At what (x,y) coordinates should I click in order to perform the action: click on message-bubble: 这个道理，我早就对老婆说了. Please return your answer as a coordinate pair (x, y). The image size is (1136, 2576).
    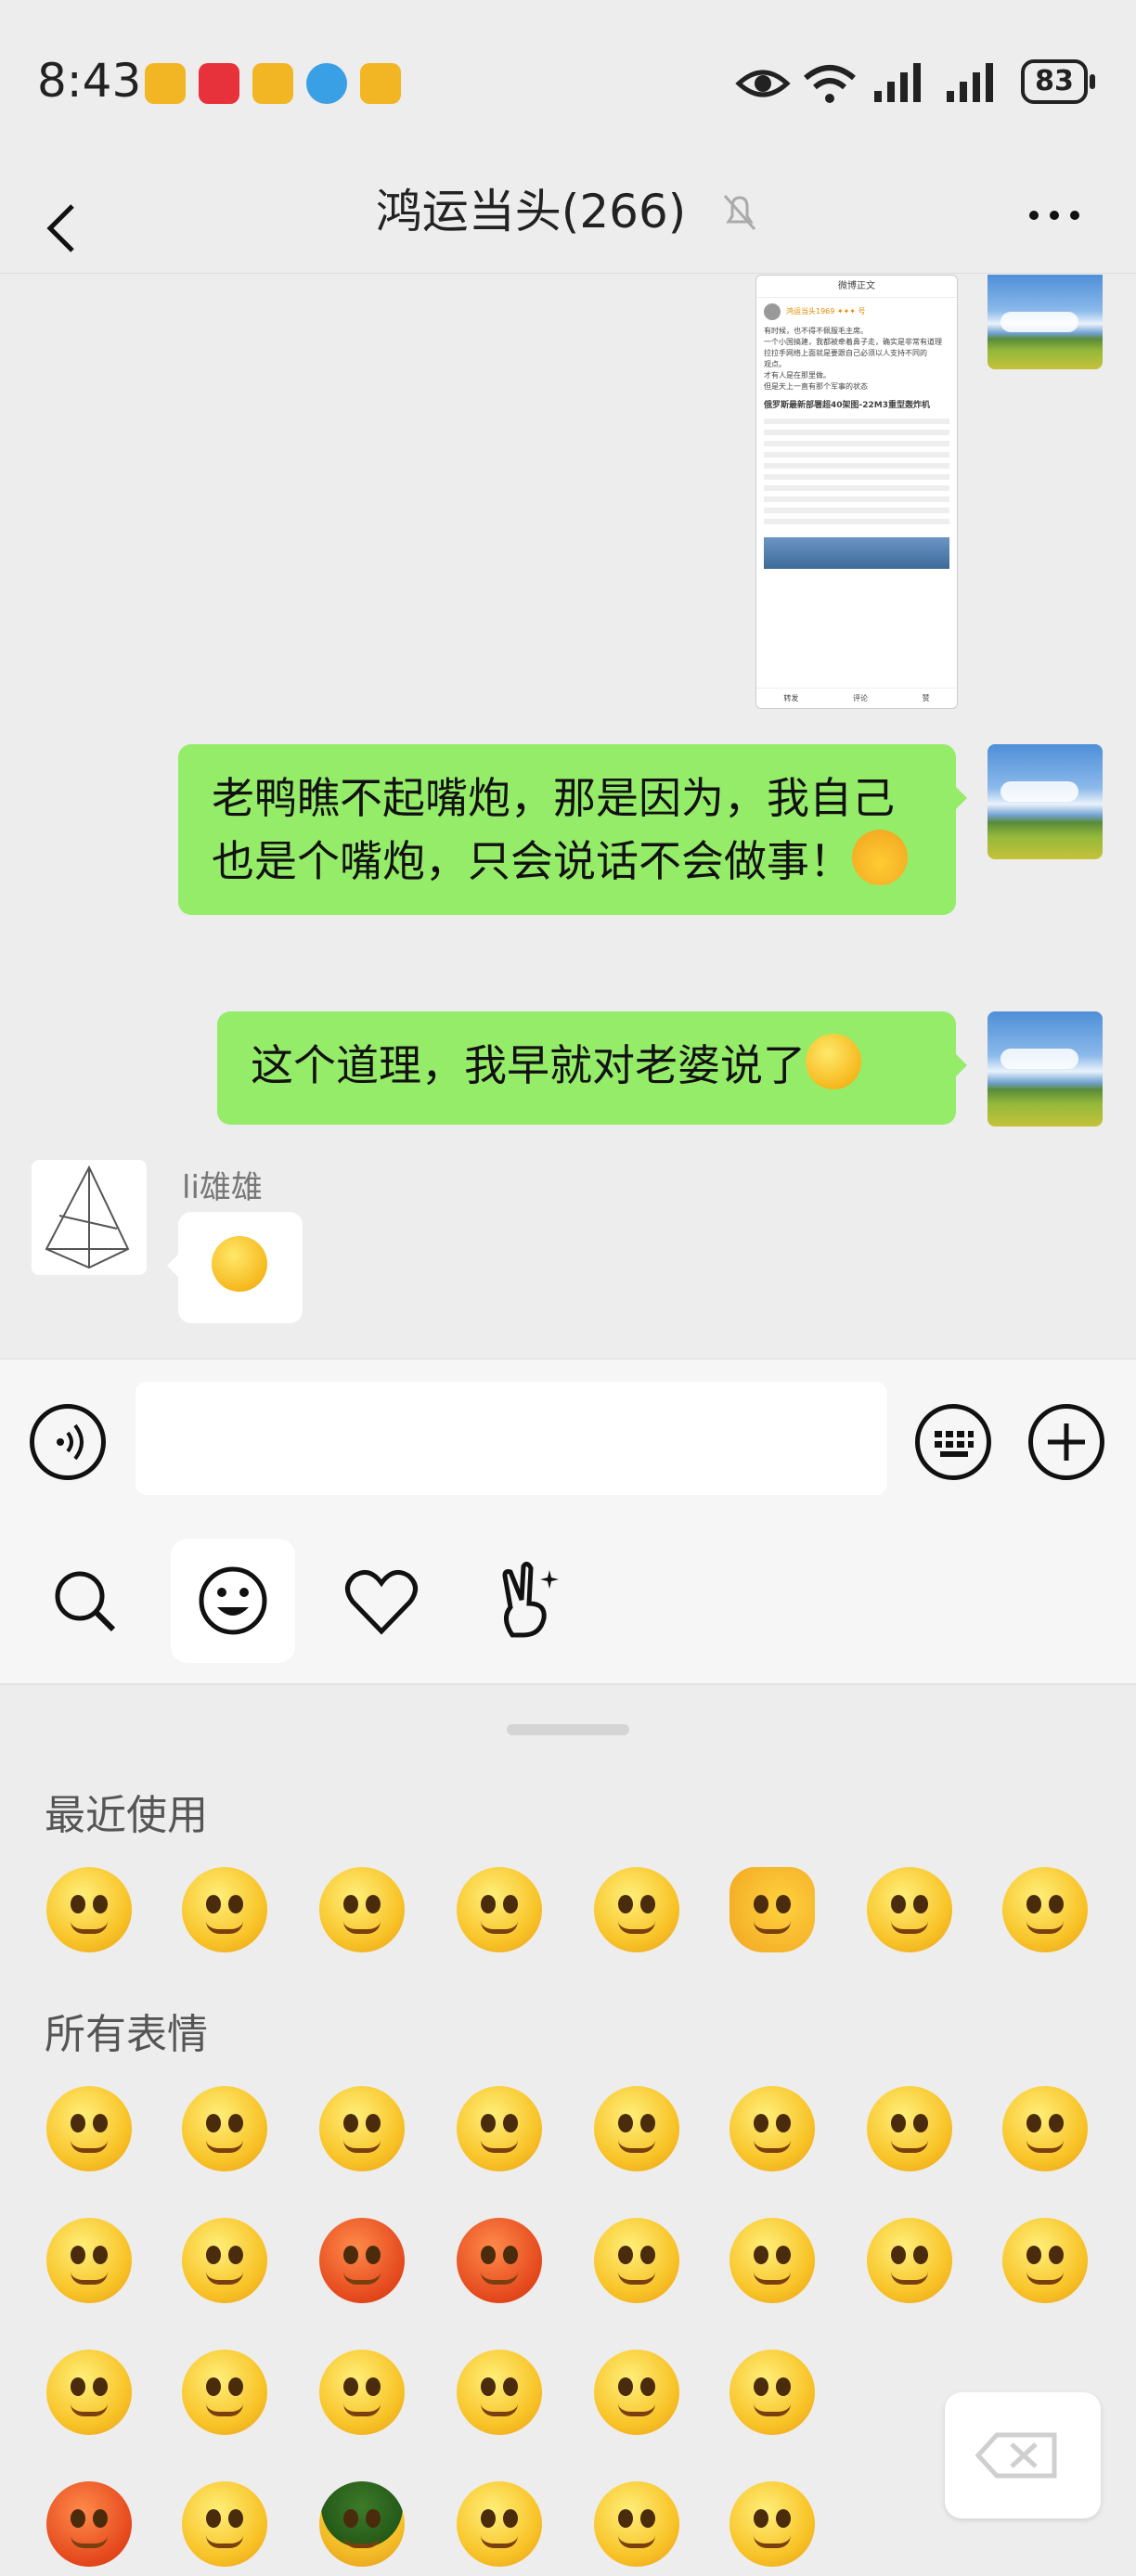
    Looking at the image, I should click on (592, 1068).